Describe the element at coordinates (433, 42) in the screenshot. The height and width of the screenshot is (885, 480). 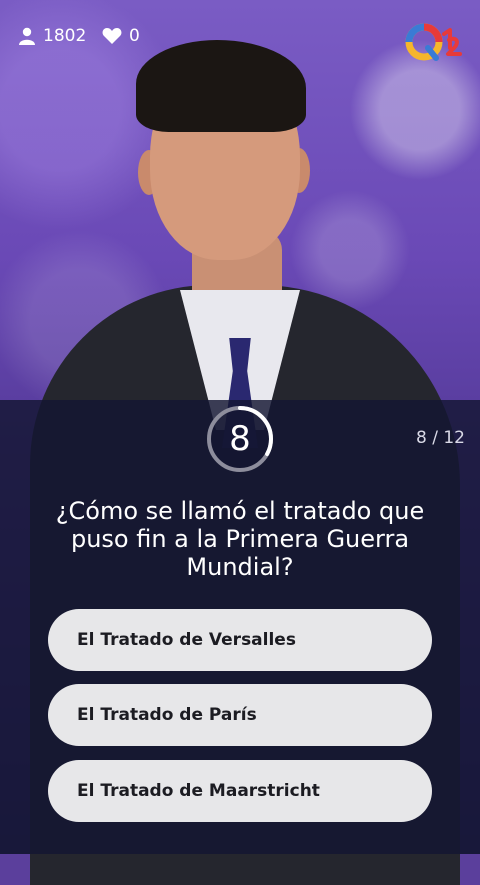
I see `q12-logo` at that location.